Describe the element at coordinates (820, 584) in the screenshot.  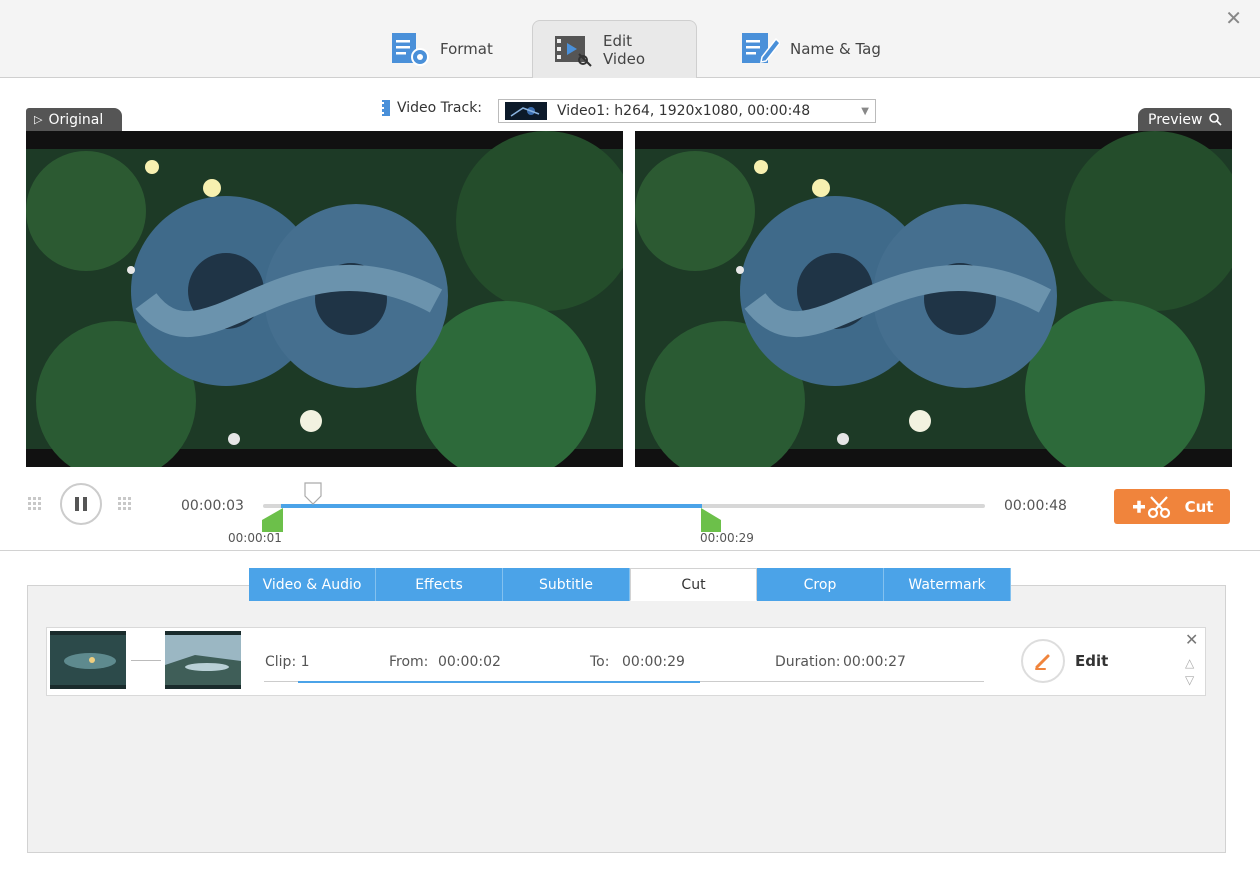
I see `tab-crop: Crop` at that location.